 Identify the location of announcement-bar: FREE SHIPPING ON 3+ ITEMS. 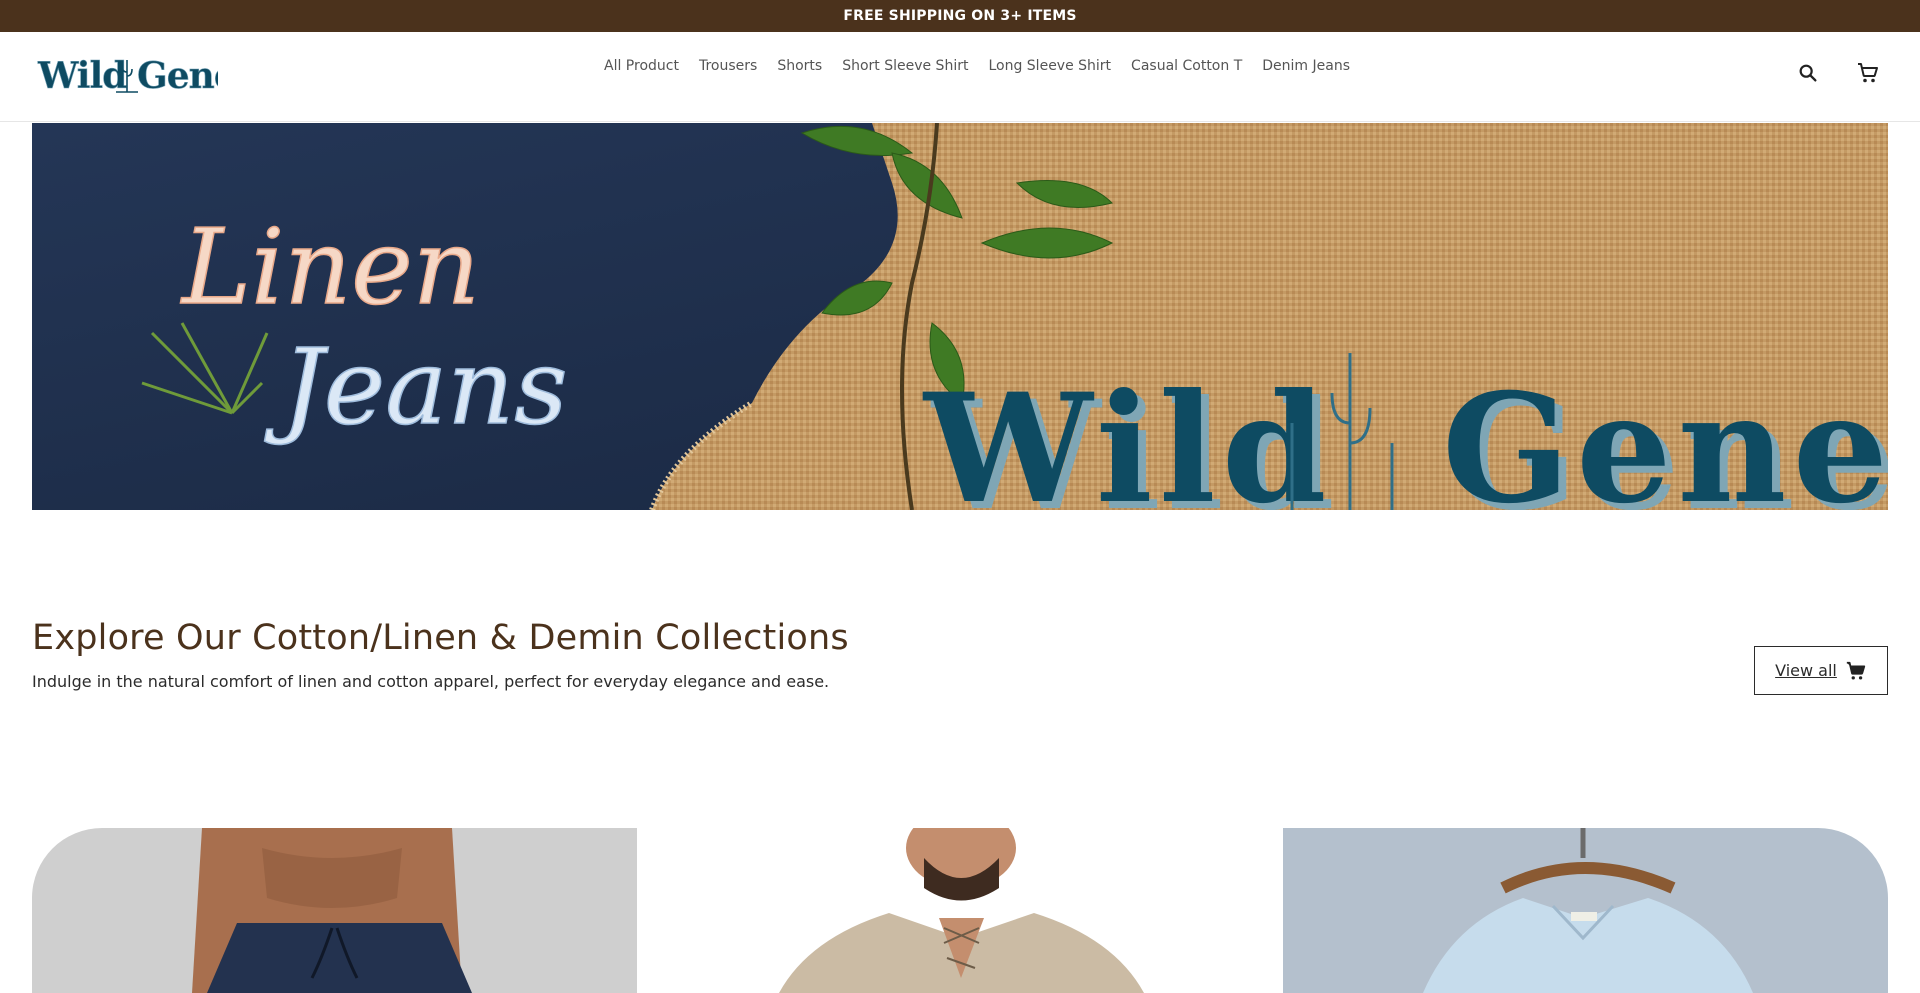
(960, 16).